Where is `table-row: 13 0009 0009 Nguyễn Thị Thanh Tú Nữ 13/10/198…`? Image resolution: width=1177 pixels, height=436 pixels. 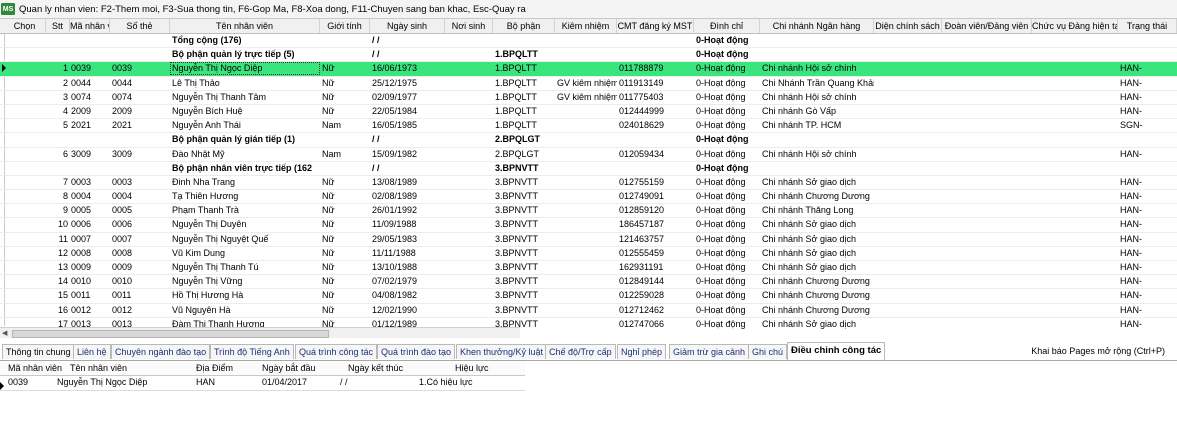 table-row: 13 0009 0009 Nguyễn Thị Thanh Tú Nữ 13/10/198… is located at coordinates (588, 268).